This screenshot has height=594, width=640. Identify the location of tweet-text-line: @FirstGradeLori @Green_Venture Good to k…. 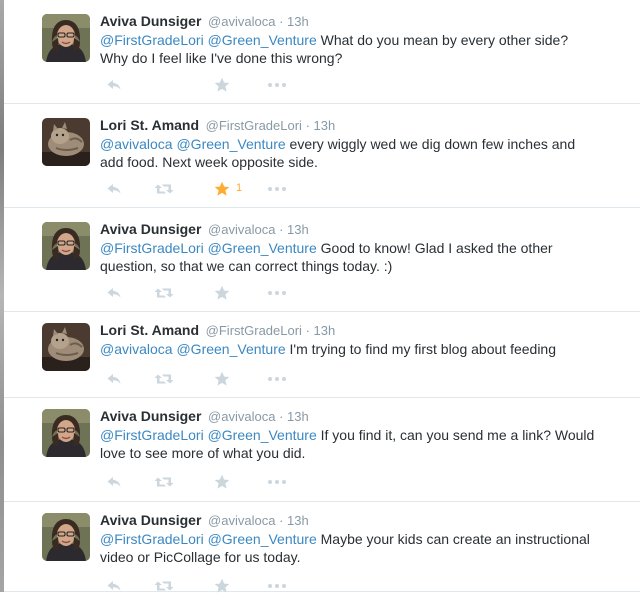
(360, 248).